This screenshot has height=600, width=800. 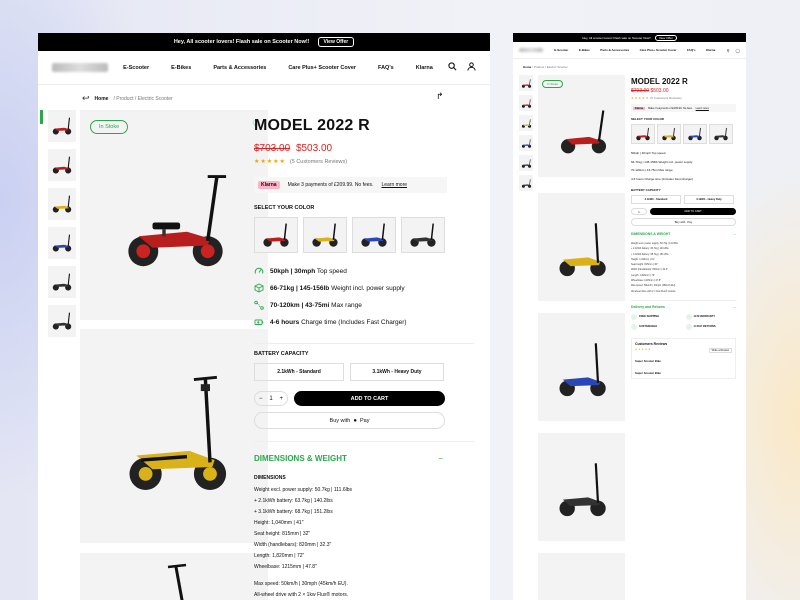 What do you see at coordinates (279, 523) in the screenshot?
I see `dims-item: Height: 1,040mm | 41"` at bounding box center [279, 523].